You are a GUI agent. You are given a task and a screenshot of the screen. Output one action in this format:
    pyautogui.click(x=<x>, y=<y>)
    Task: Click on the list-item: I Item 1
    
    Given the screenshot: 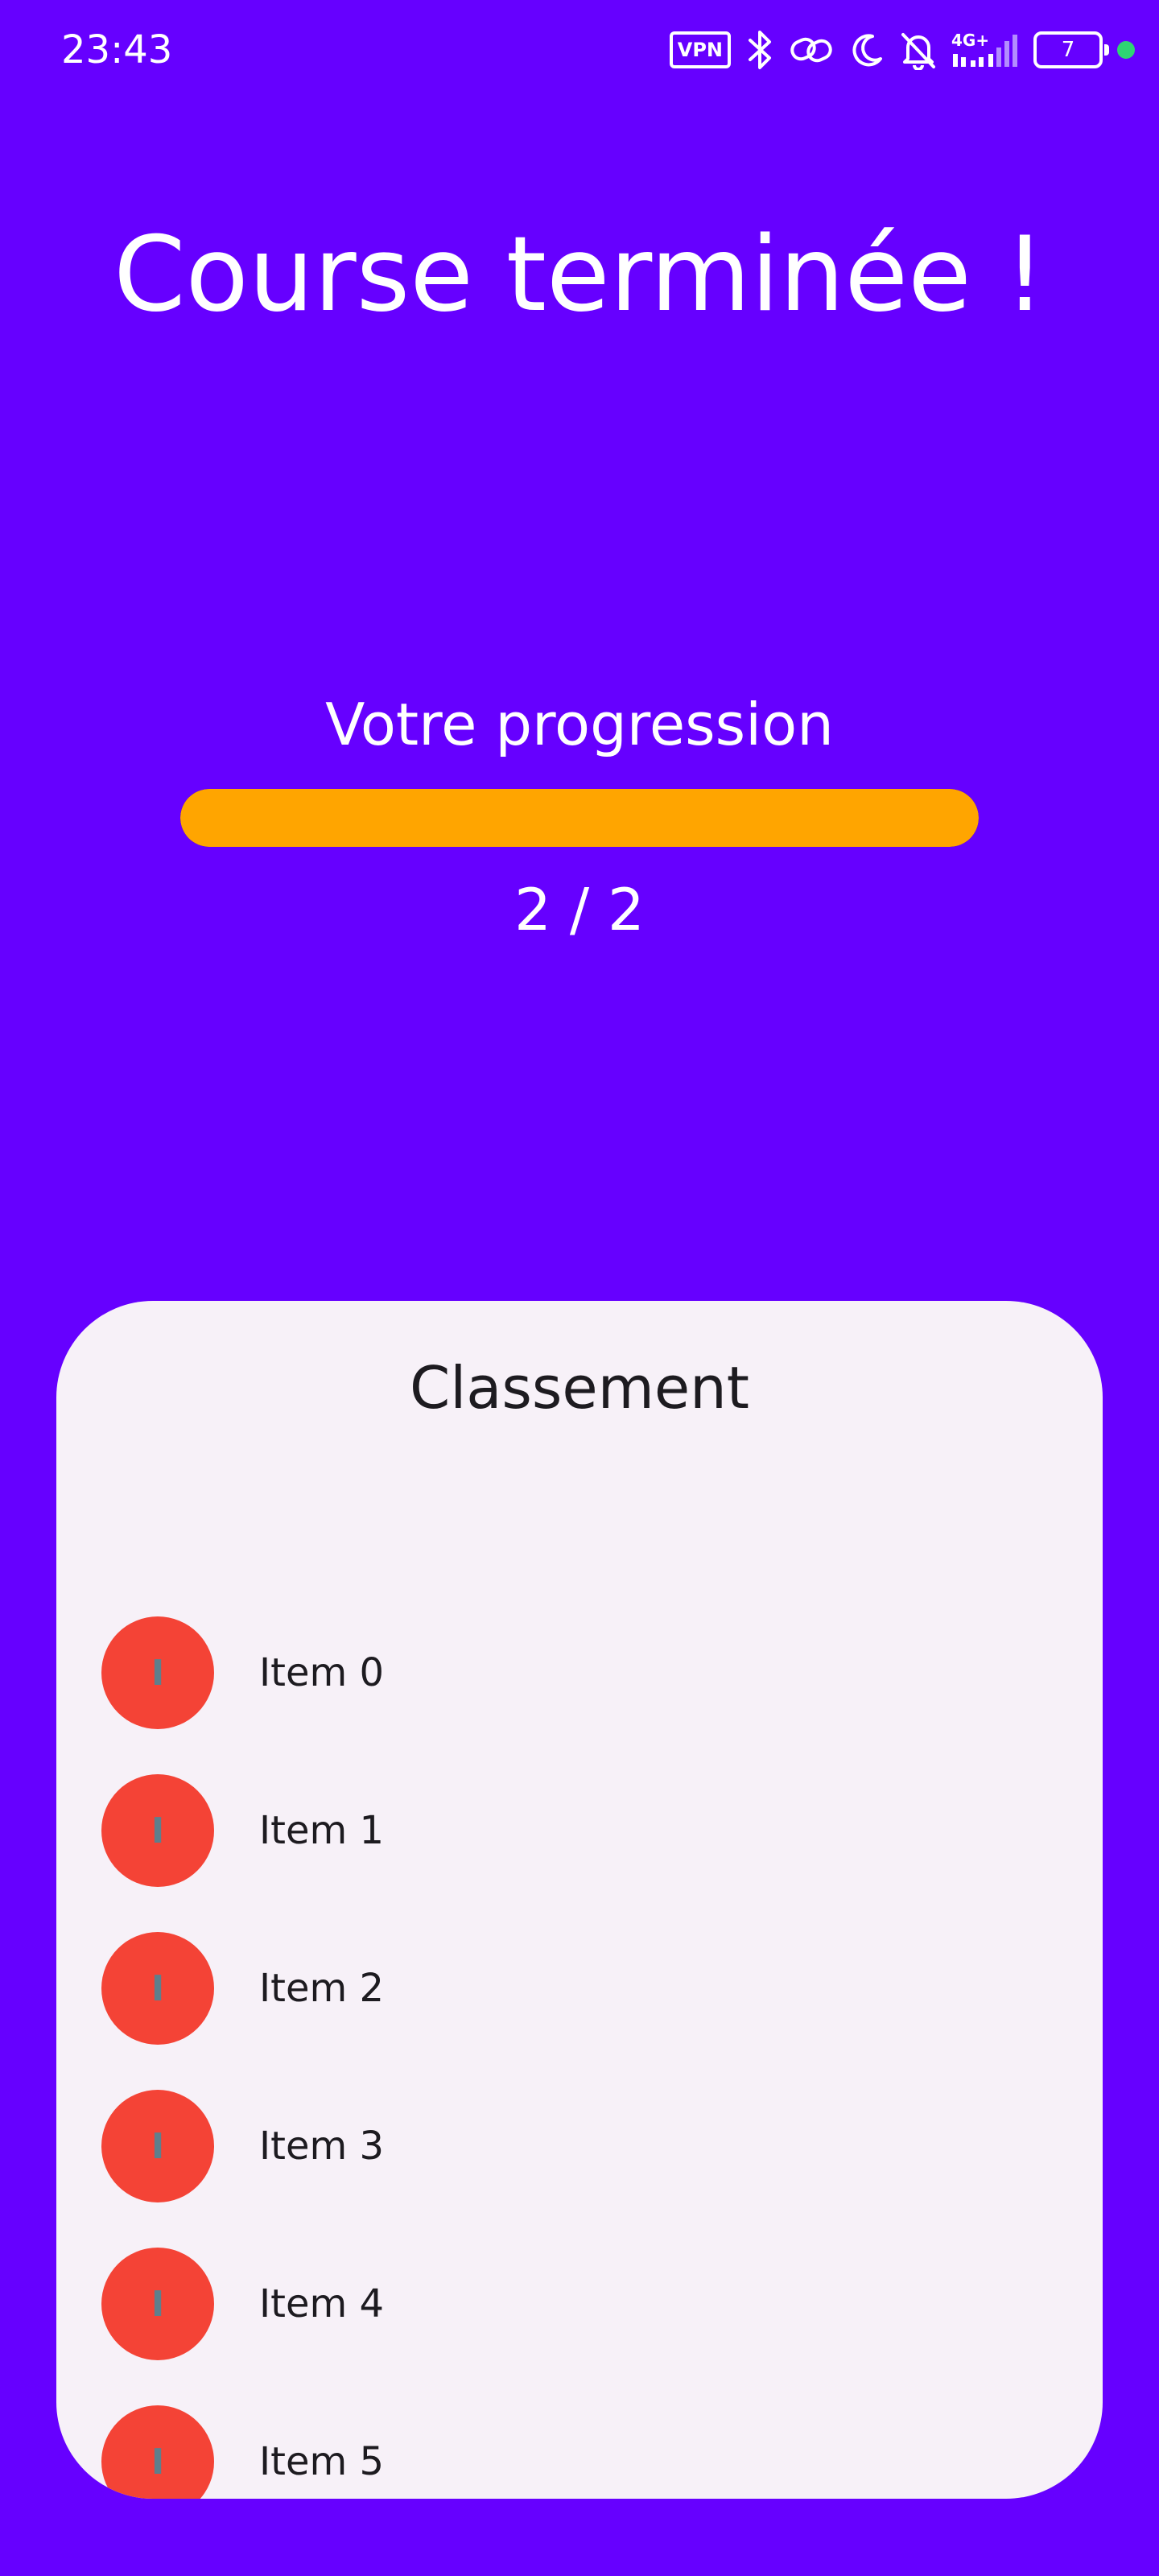 What is the action you would take?
    pyautogui.click(x=579, y=1830)
    